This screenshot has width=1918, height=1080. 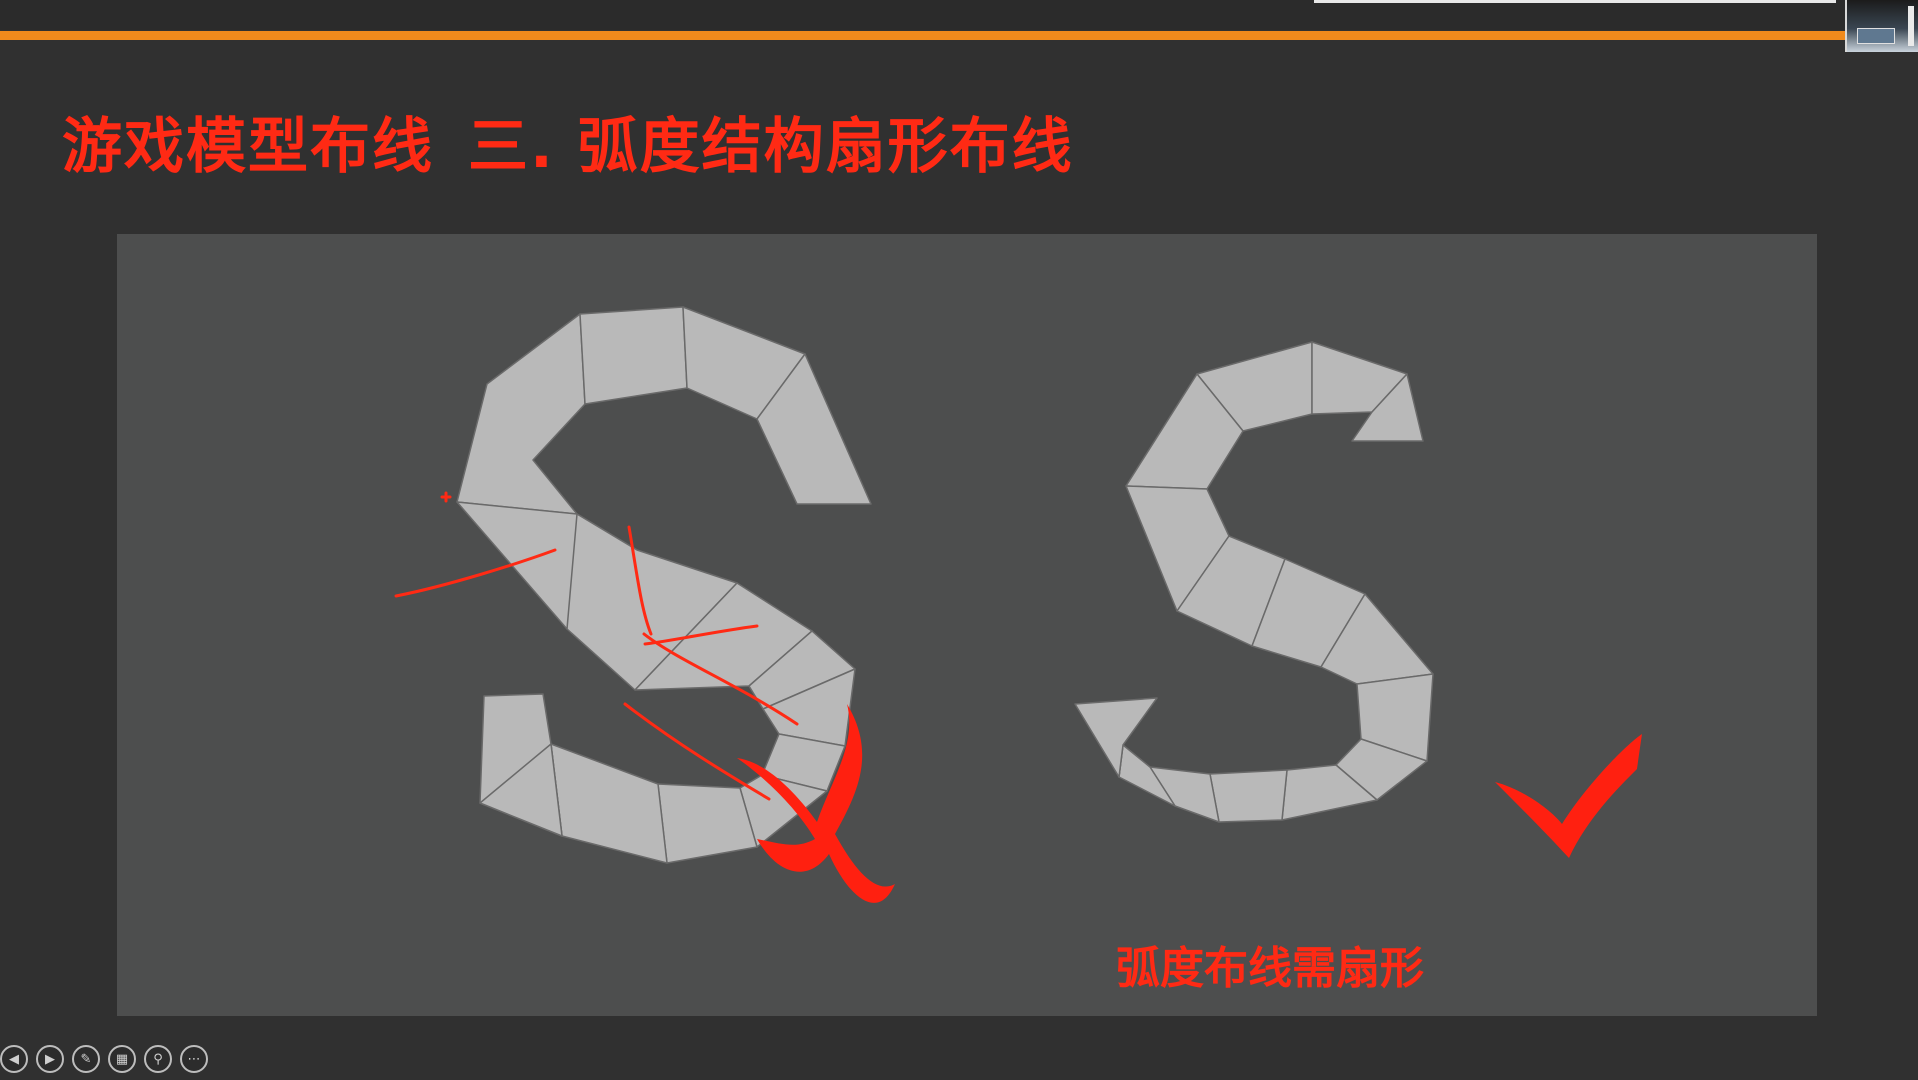 I want to click on webcam-thumbnail, so click(x=1881, y=26).